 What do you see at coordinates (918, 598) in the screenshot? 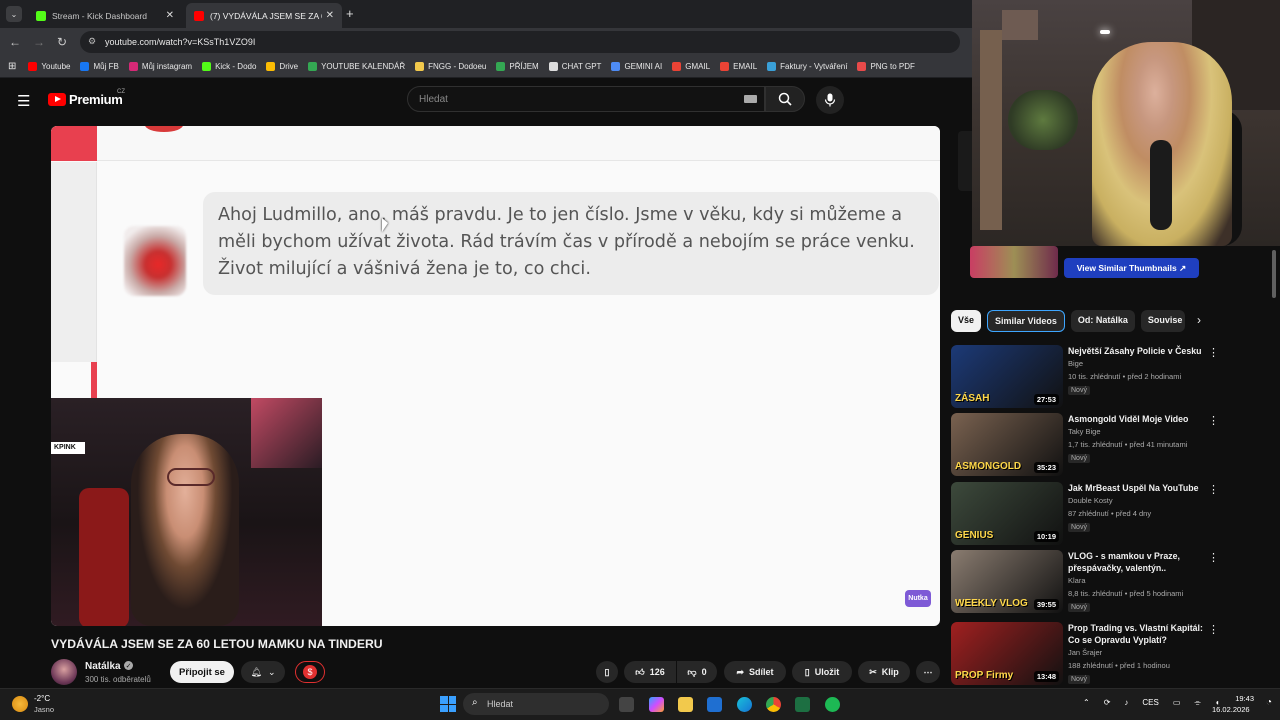
I see `channel-watermark: Nutka` at bounding box center [918, 598].